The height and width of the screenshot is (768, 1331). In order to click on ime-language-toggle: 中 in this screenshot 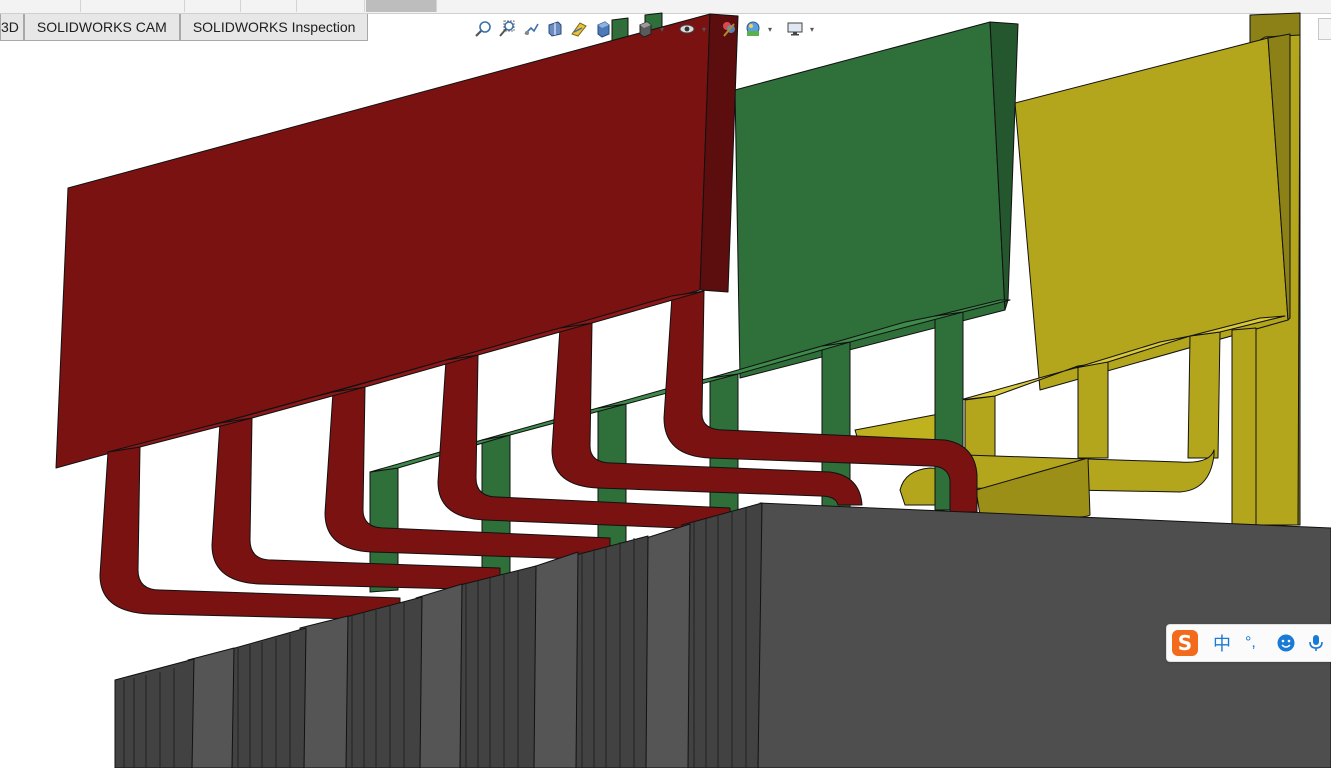, I will do `click(1224, 643)`.